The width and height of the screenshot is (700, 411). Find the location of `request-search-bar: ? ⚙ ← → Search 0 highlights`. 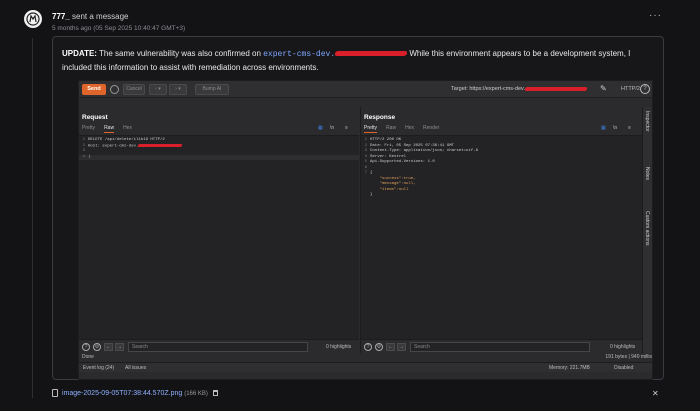

request-search-bar: ? ⚙ ← → Search 0 highlights is located at coordinates (219, 346).